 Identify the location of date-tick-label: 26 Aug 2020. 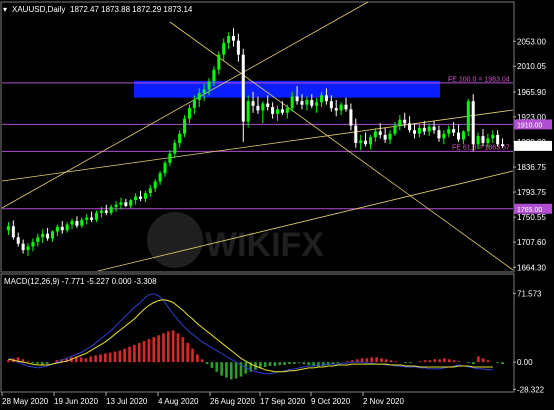
(232, 401).